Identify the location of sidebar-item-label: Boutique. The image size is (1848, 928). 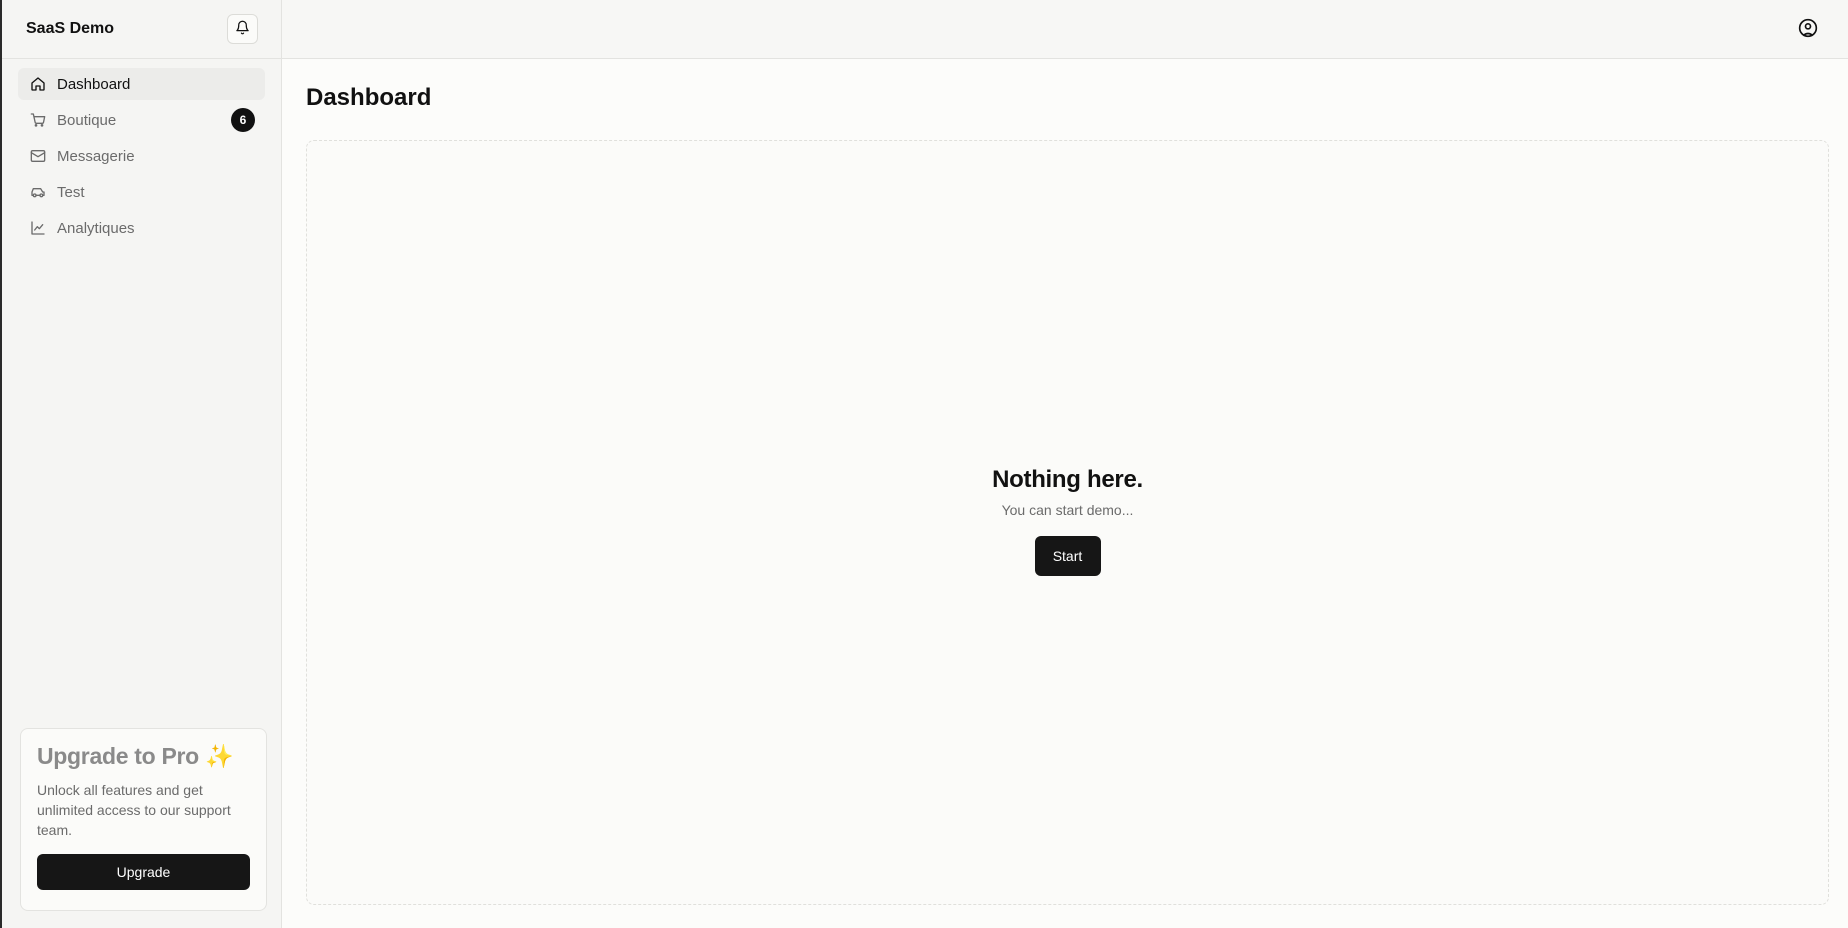
(87, 120).